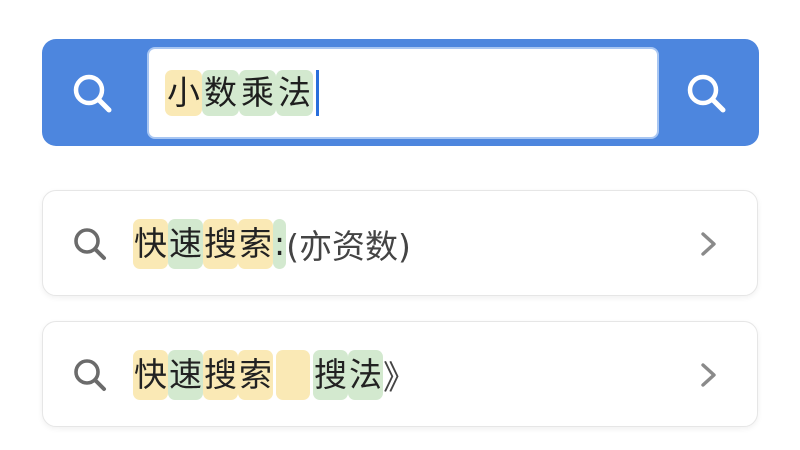 The image size is (800, 450). What do you see at coordinates (365, 375) in the screenshot?
I see `suggestion-part: 法` at bounding box center [365, 375].